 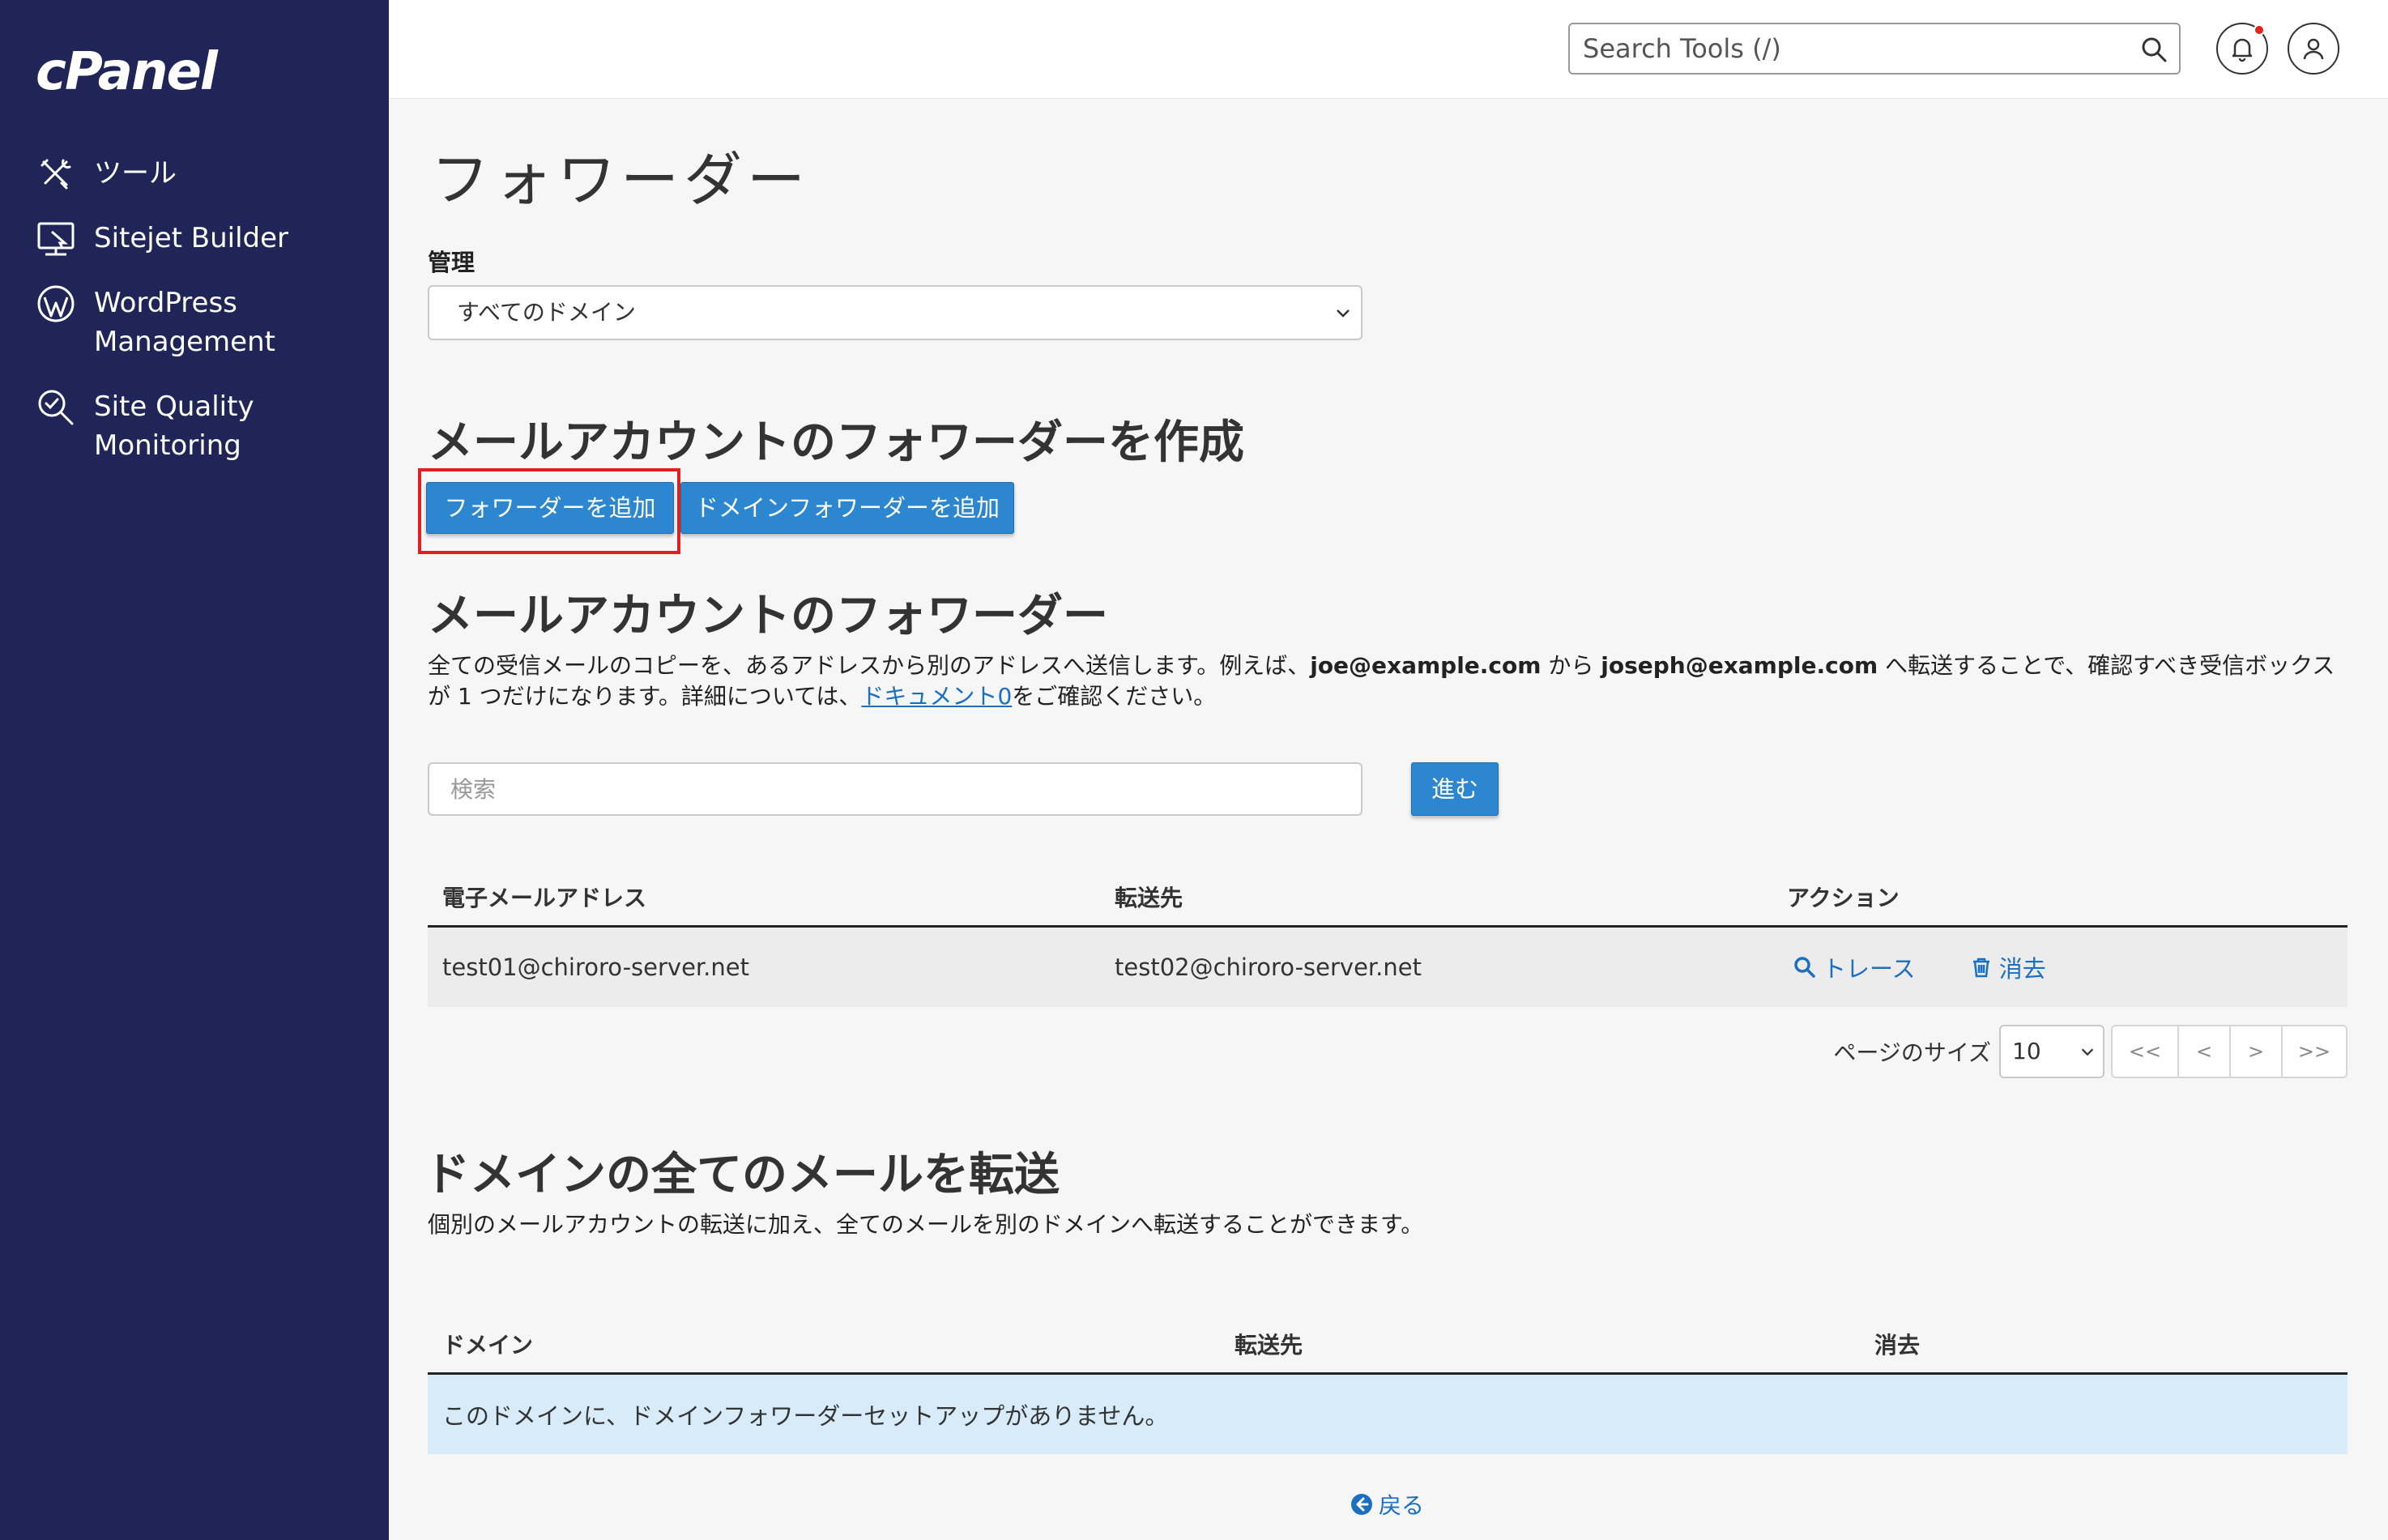 I want to click on sidebar-item-site-quality: Site Quality Monitoring, so click(x=145, y=426).